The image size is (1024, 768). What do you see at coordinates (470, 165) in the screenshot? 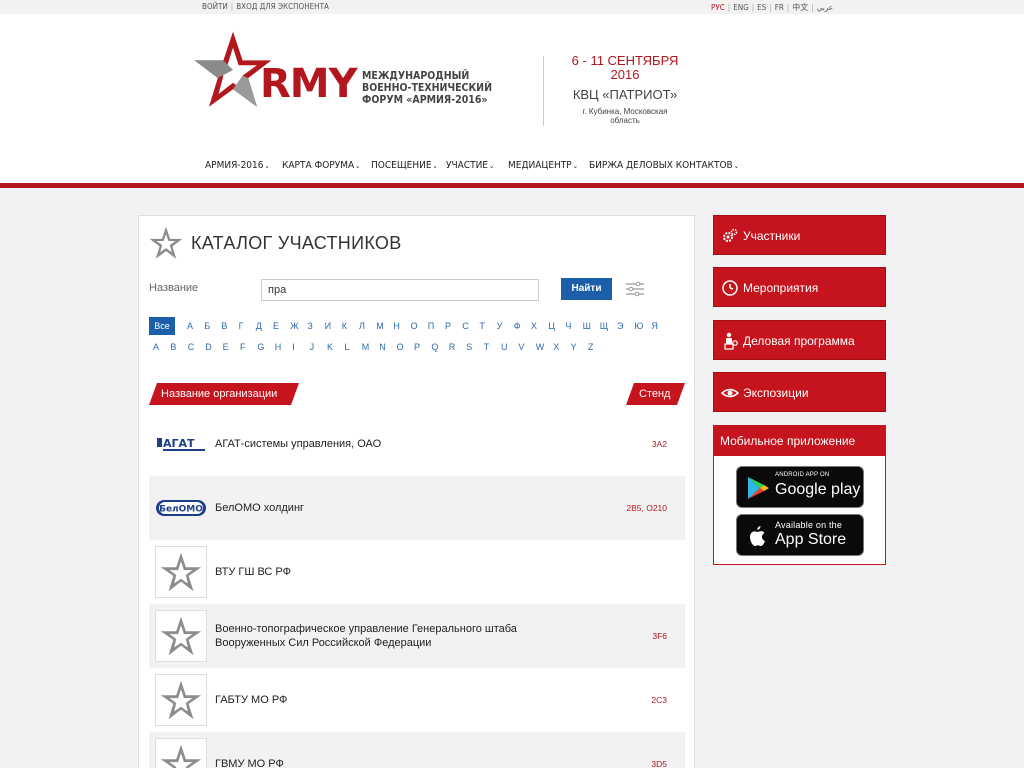
I see `nav-item-participation: Участие⌄` at bounding box center [470, 165].